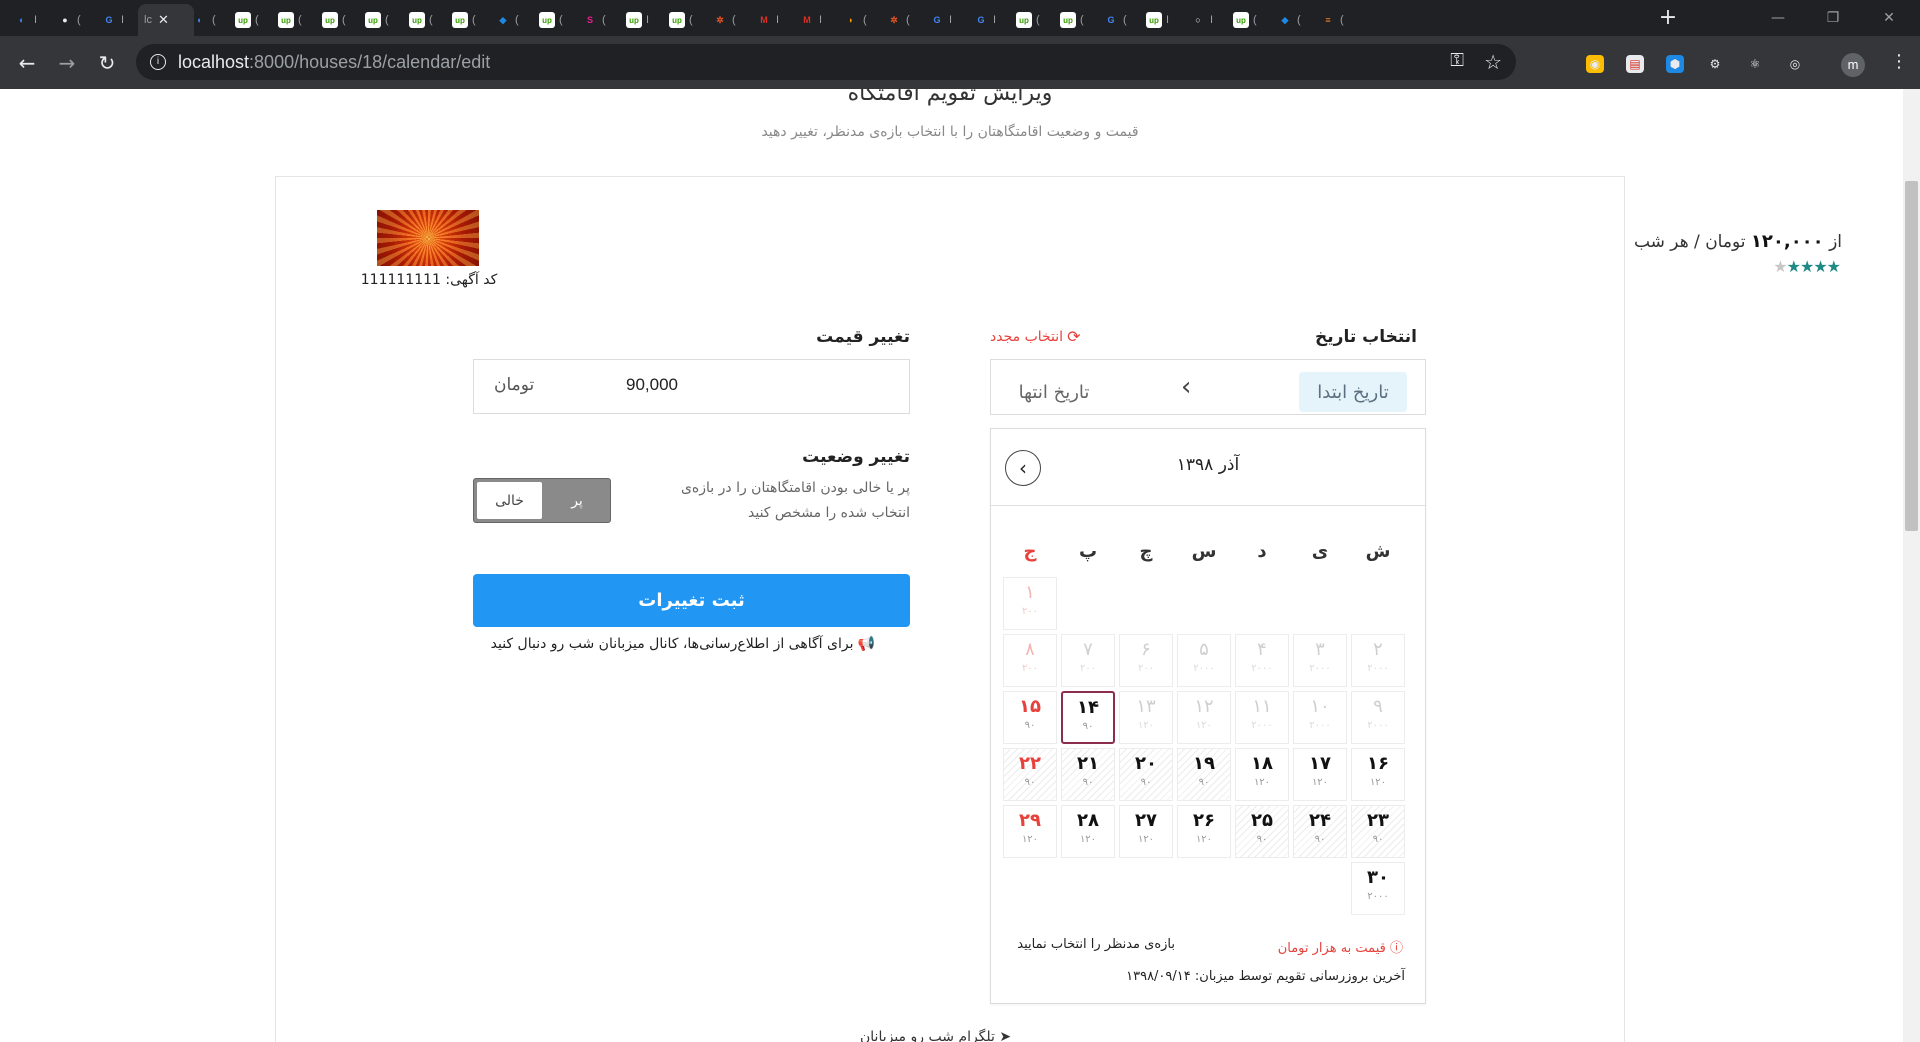 Image resolution: width=1920 pixels, height=1042 pixels. Describe the element at coordinates (1340, 20) in the screenshot. I see `browser-tab-30: ≡(` at that location.